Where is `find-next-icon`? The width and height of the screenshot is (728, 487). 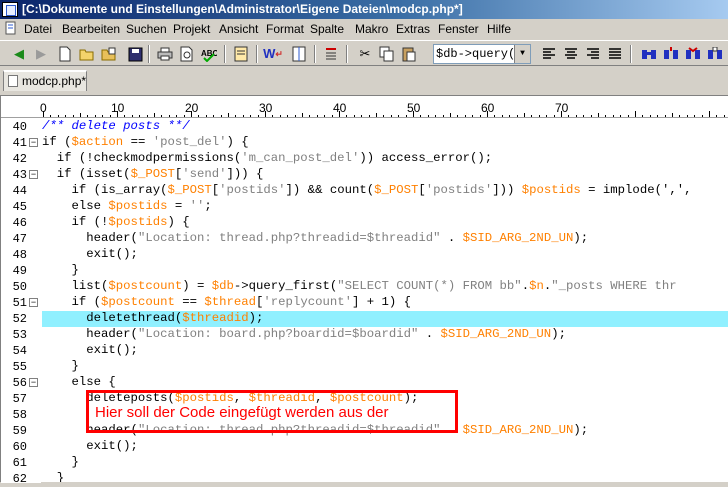
find-next-icon is located at coordinates (671, 54).